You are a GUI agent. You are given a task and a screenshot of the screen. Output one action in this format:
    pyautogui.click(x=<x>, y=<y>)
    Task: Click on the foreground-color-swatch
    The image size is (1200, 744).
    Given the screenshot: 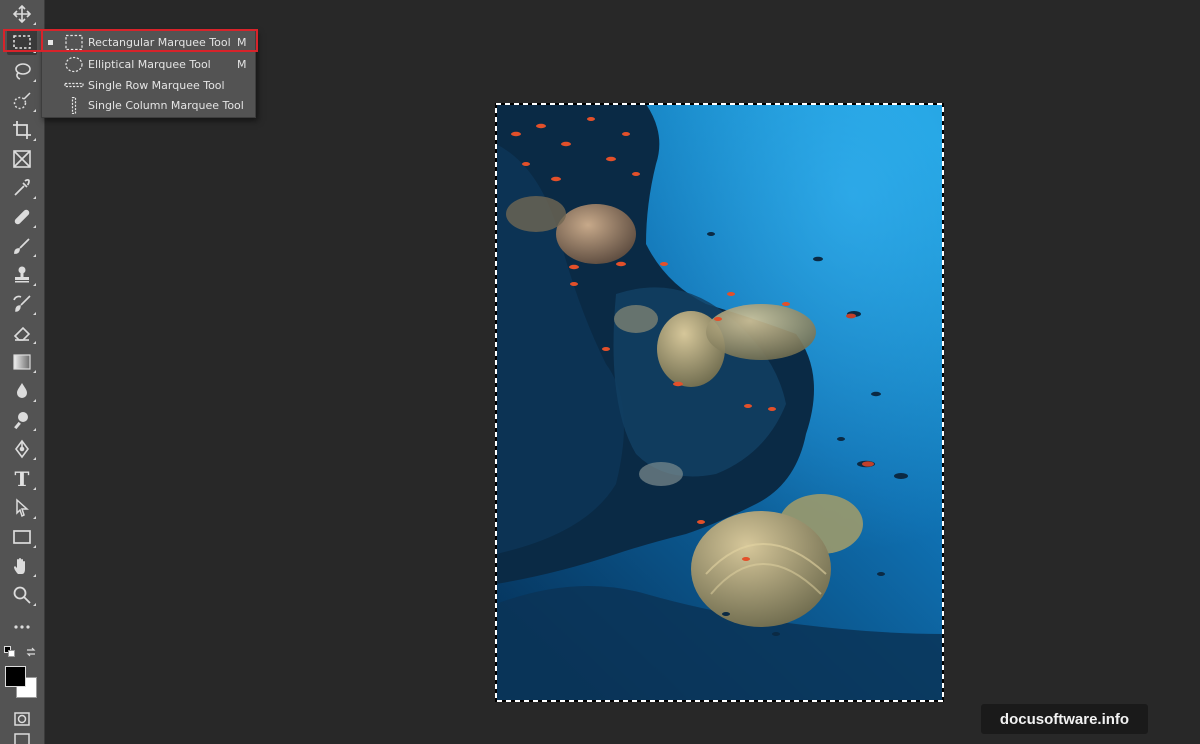 What is the action you would take?
    pyautogui.click(x=15, y=676)
    